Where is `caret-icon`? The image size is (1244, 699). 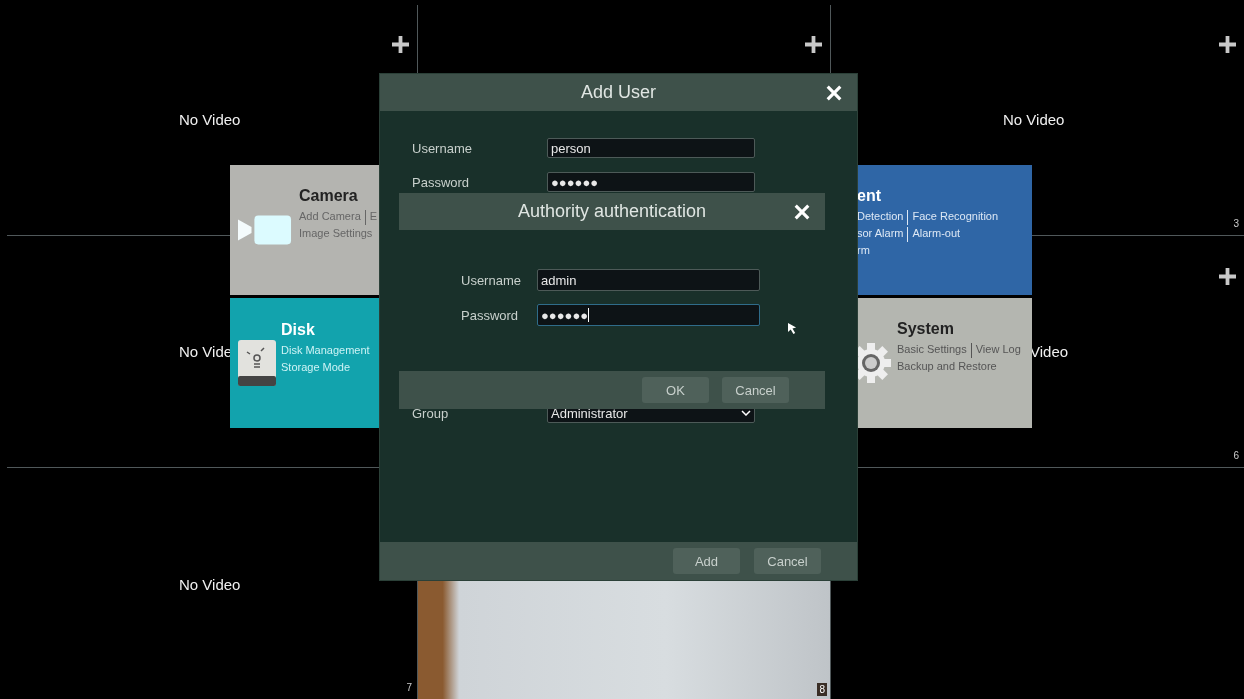
caret-icon is located at coordinates (746, 413).